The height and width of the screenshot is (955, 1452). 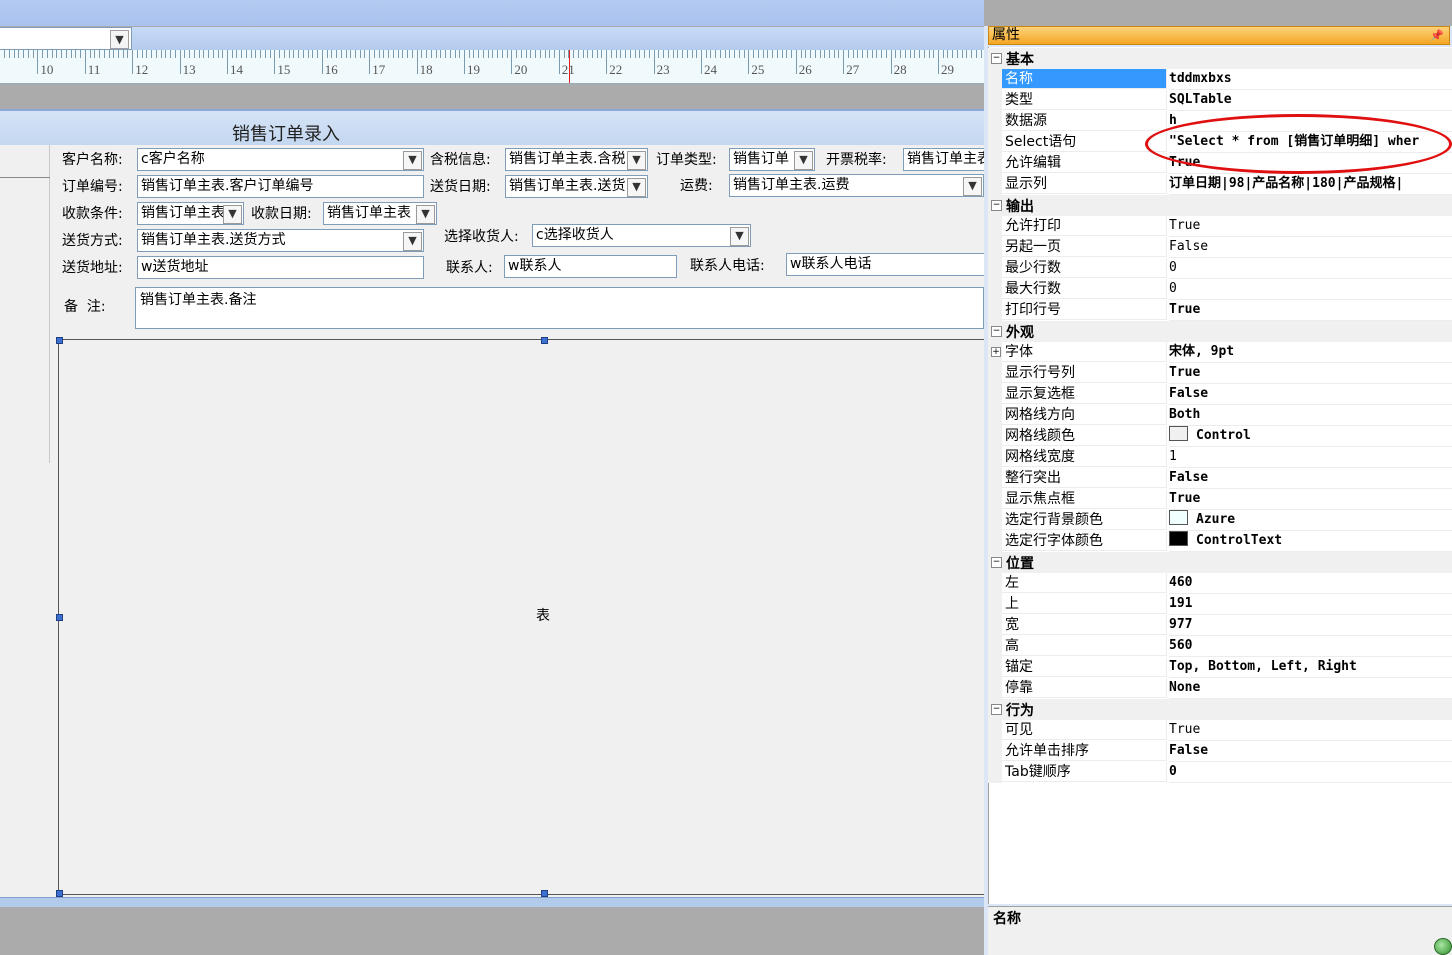 I want to click on prop-new-page-value: False, so click(x=1310, y=247).